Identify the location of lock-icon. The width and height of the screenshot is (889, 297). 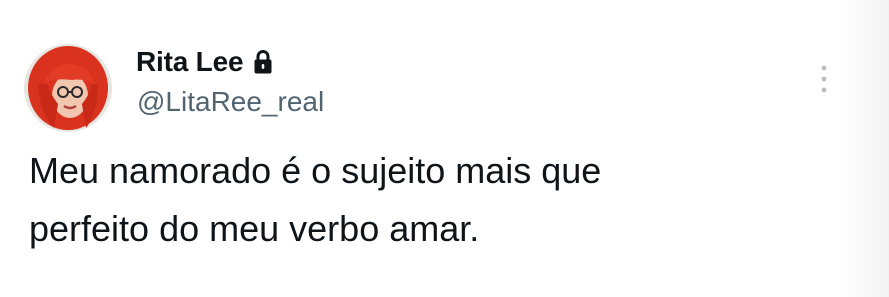
(263, 62).